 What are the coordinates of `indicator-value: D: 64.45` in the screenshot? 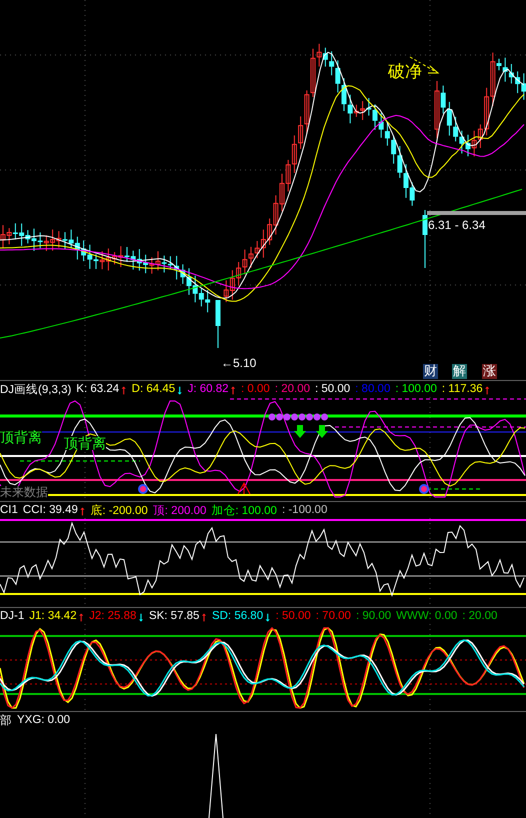 It's located at (154, 389).